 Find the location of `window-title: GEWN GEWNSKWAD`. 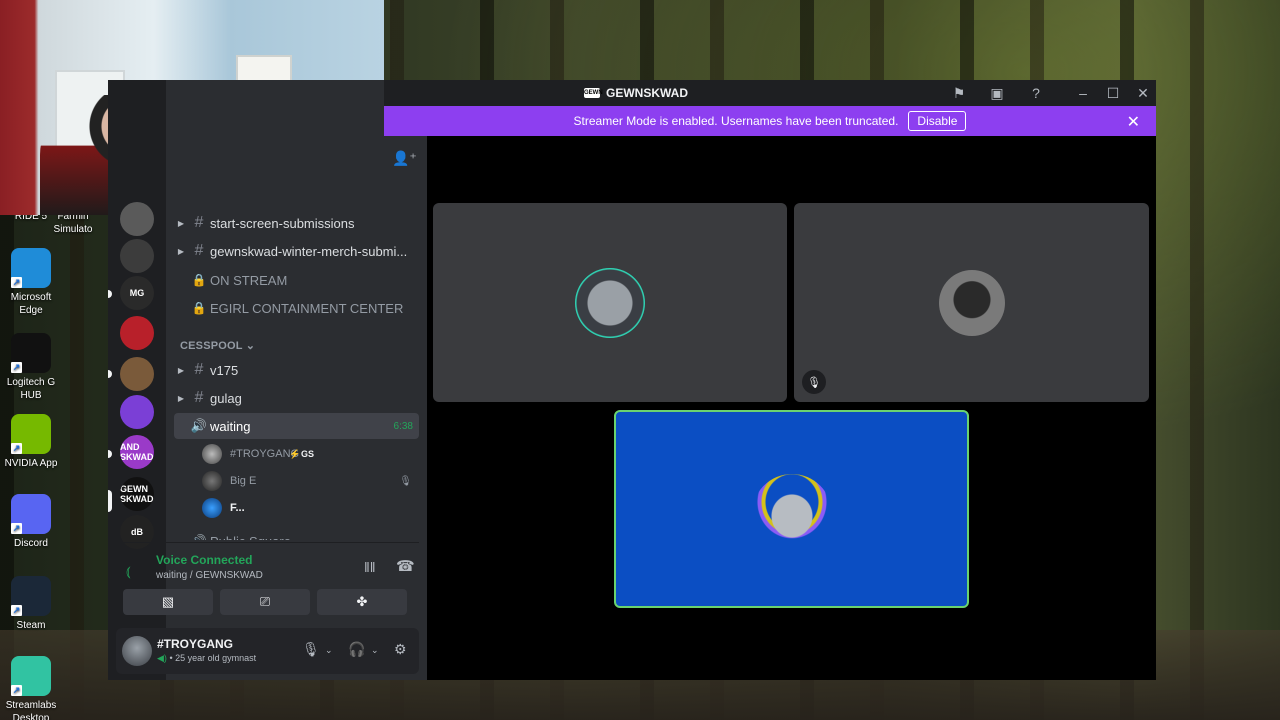

window-title: GEWN GEWNSKWAD is located at coordinates (636, 93).